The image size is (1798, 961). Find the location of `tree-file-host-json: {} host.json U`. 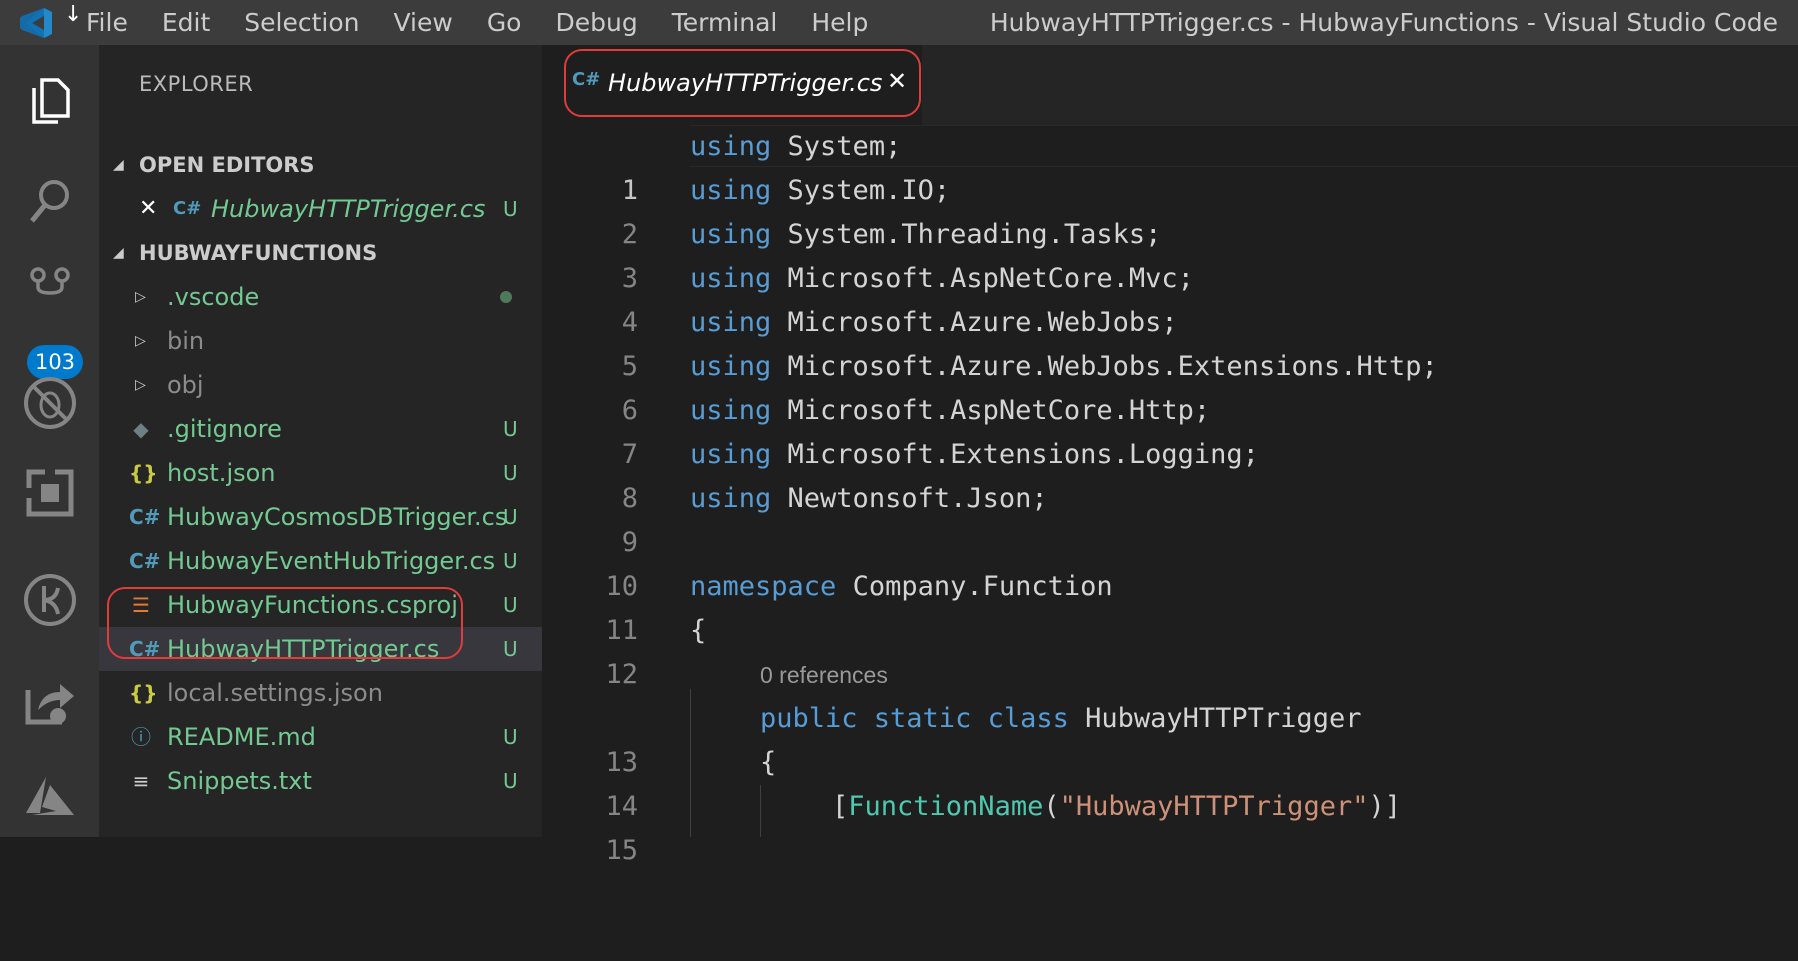

tree-file-host-json: {} host.json U is located at coordinates (320, 473).